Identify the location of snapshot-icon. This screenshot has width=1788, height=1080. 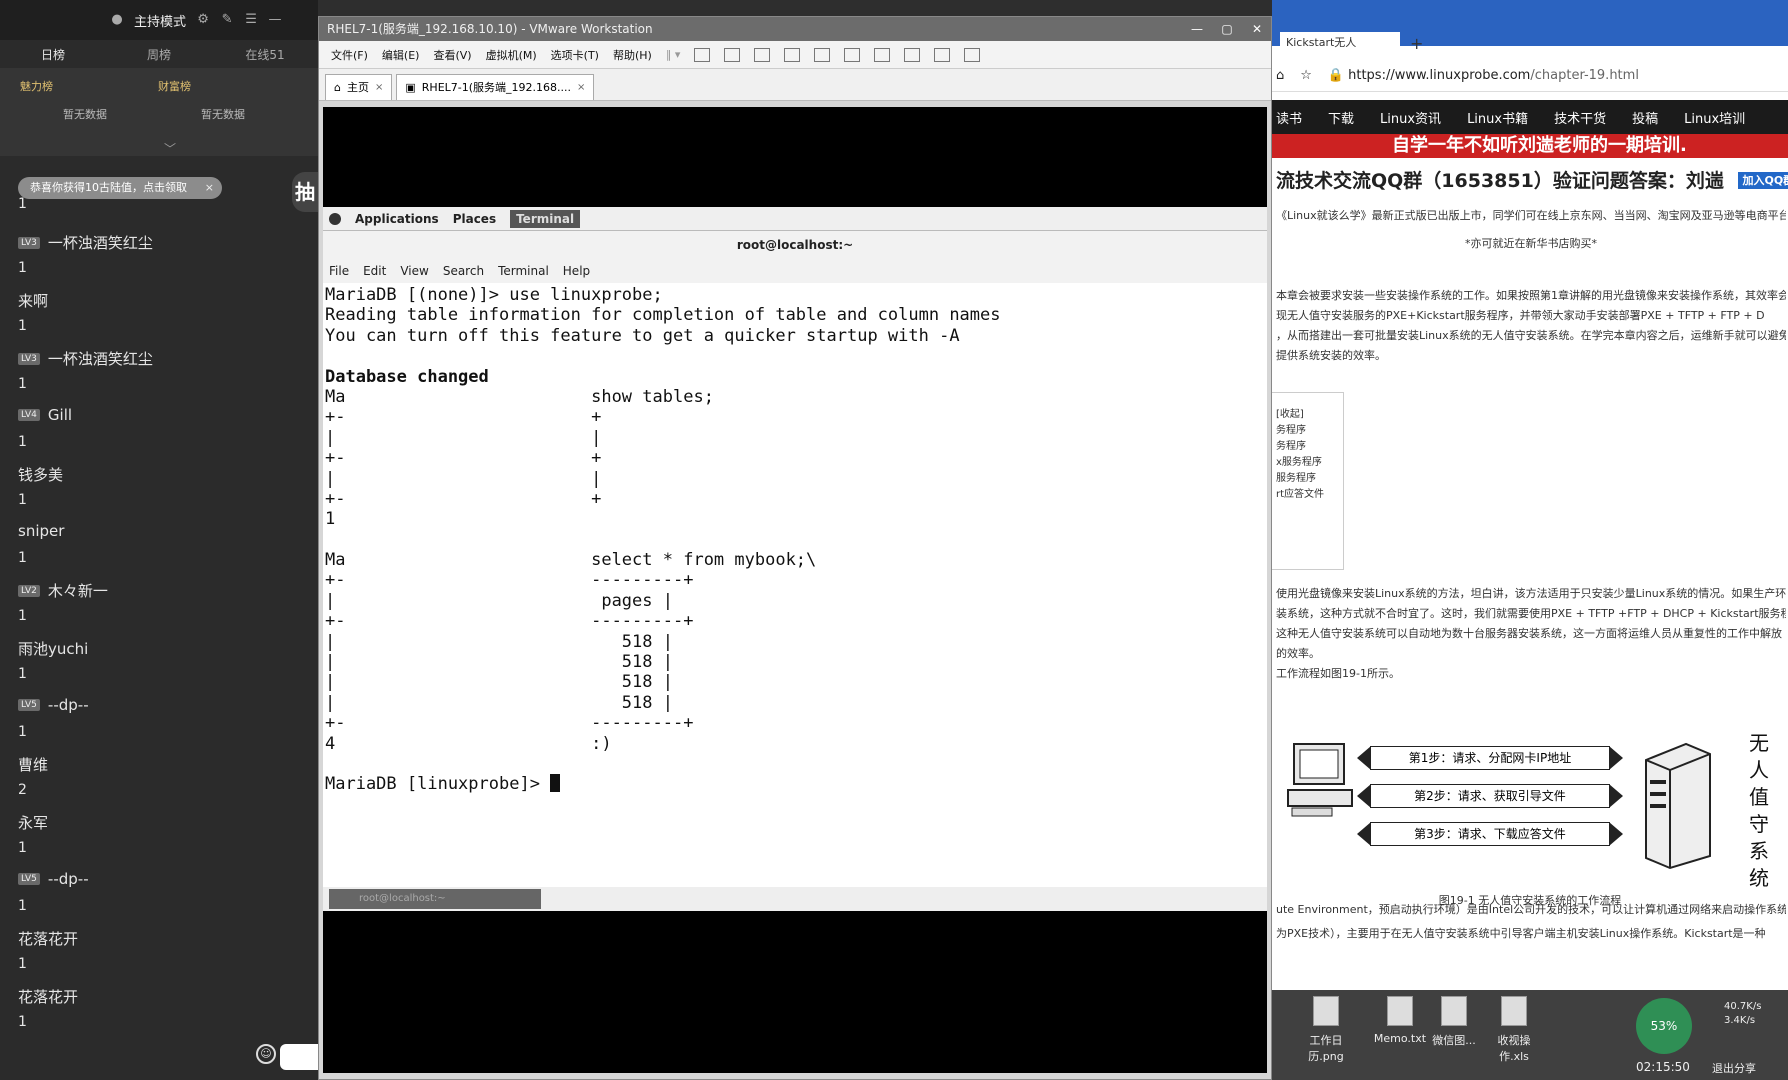
(732, 54).